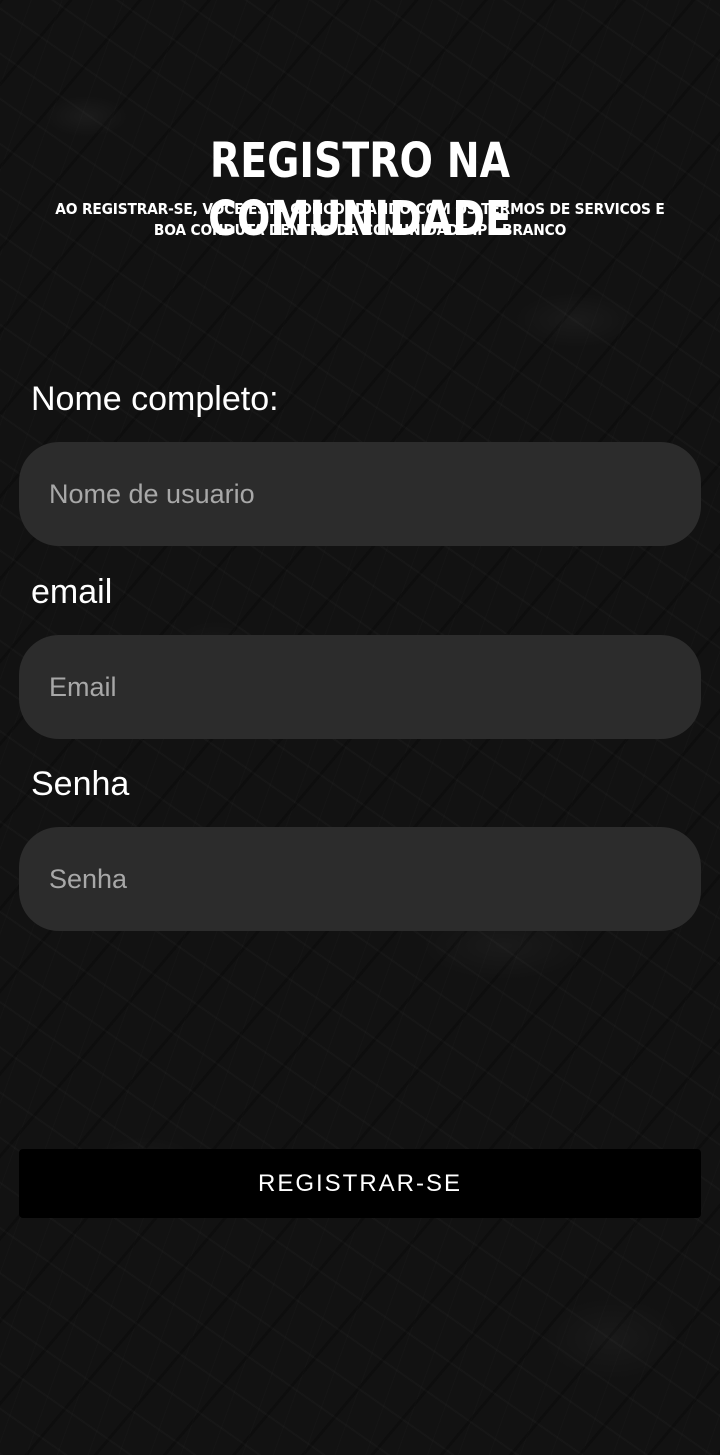  I want to click on email-input, so click(360, 687).